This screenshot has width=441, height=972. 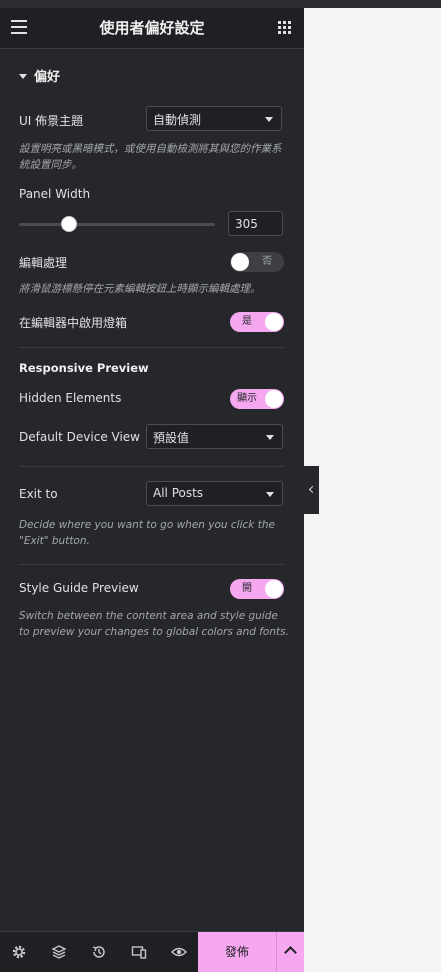 I want to click on eye-icon, so click(x=179, y=952).